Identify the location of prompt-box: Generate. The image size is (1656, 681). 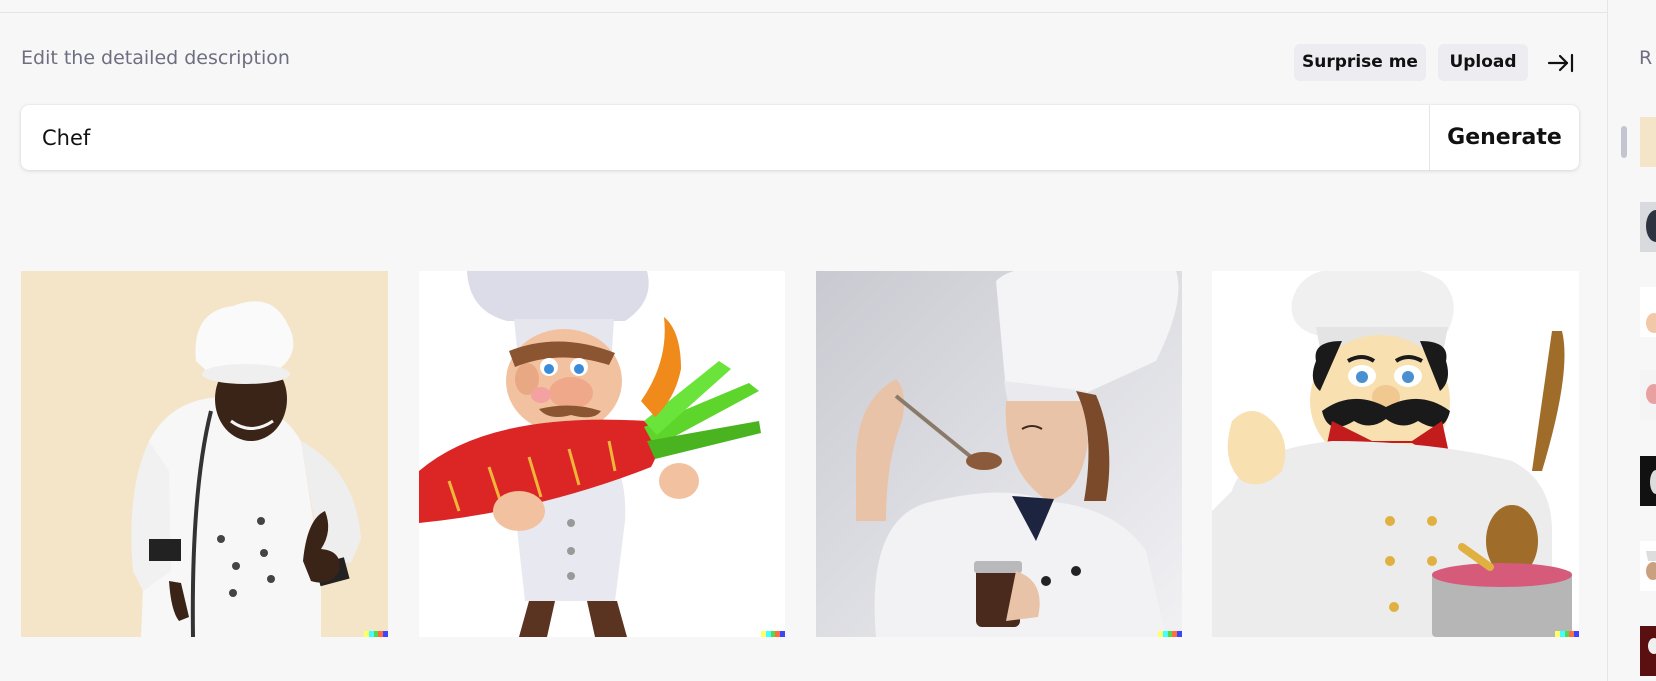
(800, 137).